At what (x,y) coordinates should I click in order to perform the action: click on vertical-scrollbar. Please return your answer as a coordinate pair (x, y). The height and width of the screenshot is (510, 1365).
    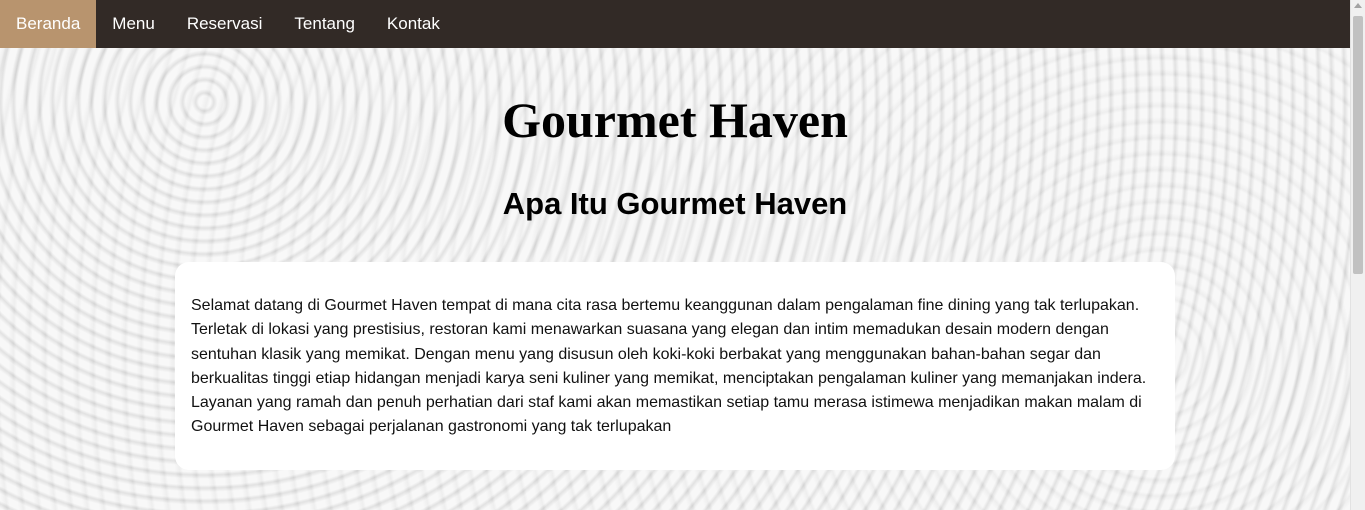
    Looking at the image, I should click on (1357, 255).